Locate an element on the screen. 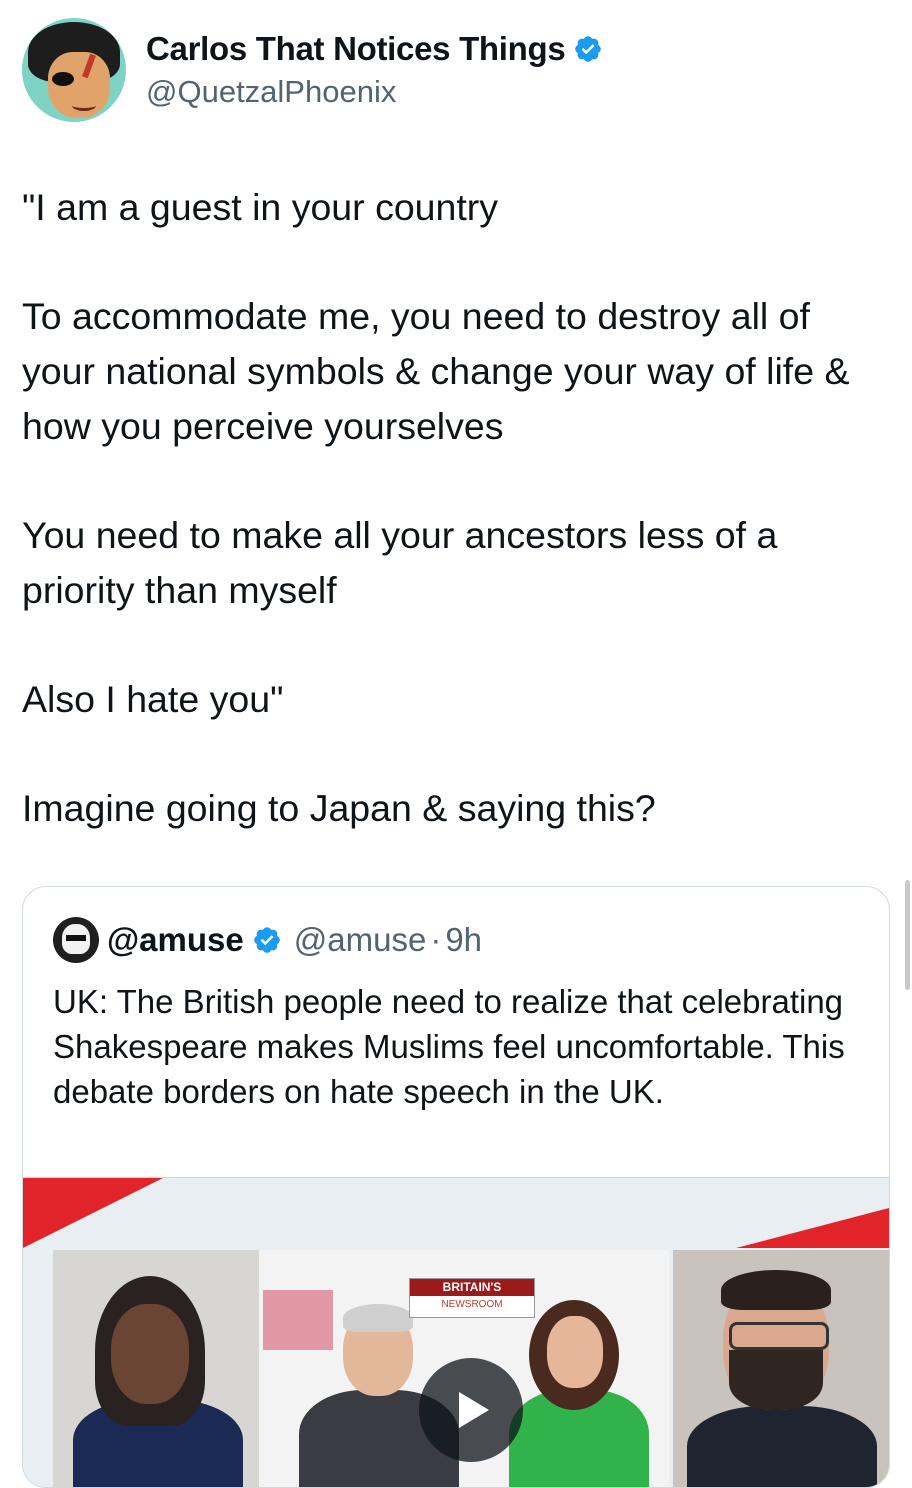  play-icon is located at coordinates (471, 1410).